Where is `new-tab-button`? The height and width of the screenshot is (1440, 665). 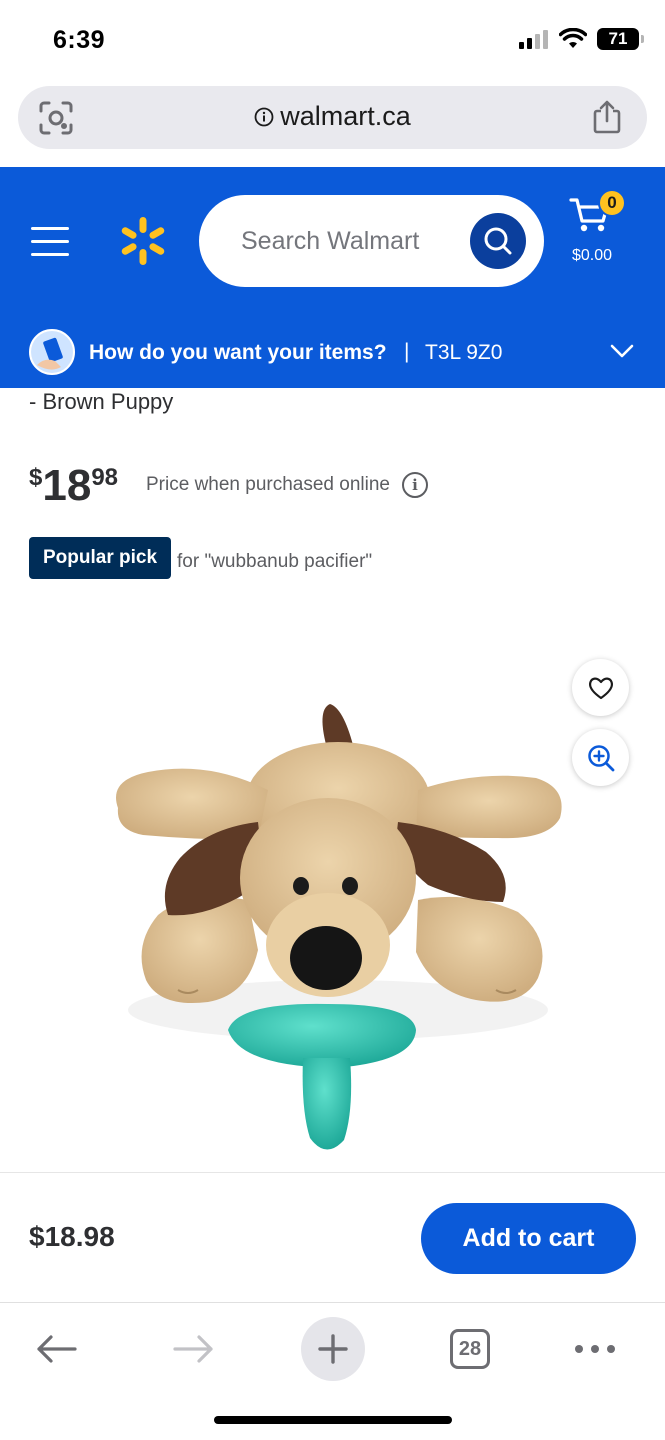
new-tab-button is located at coordinates (333, 1349).